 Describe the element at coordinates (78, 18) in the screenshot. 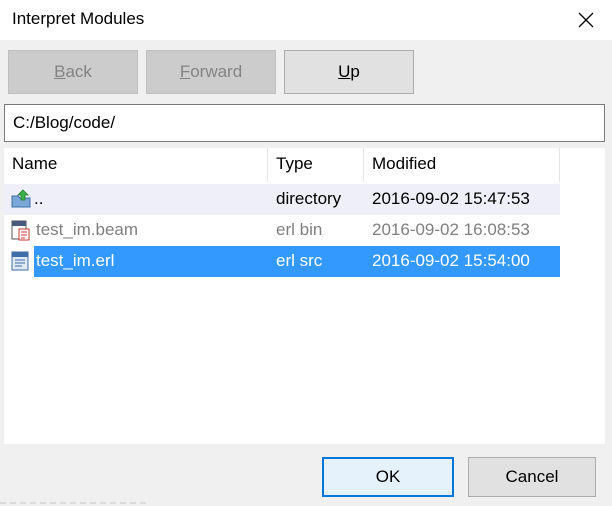

I see `window-title: Interpret Modules` at that location.